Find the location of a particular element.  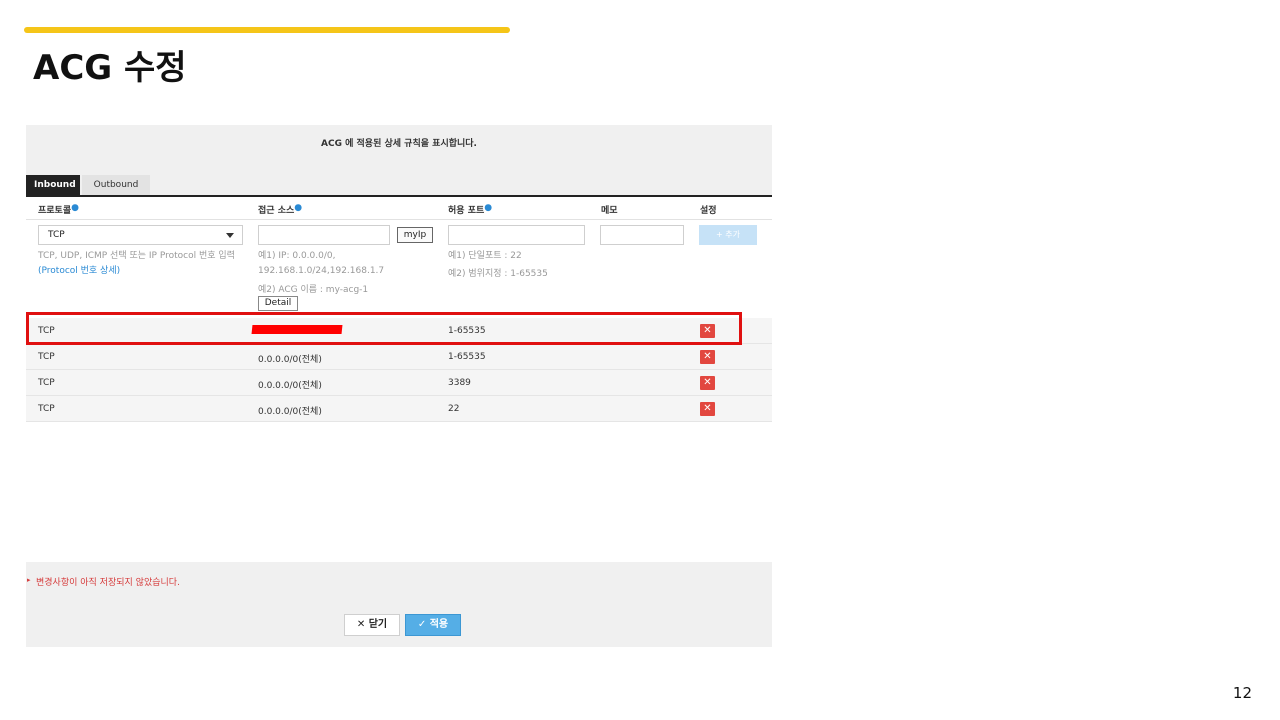

page-number: 12 is located at coordinates (1242, 693).